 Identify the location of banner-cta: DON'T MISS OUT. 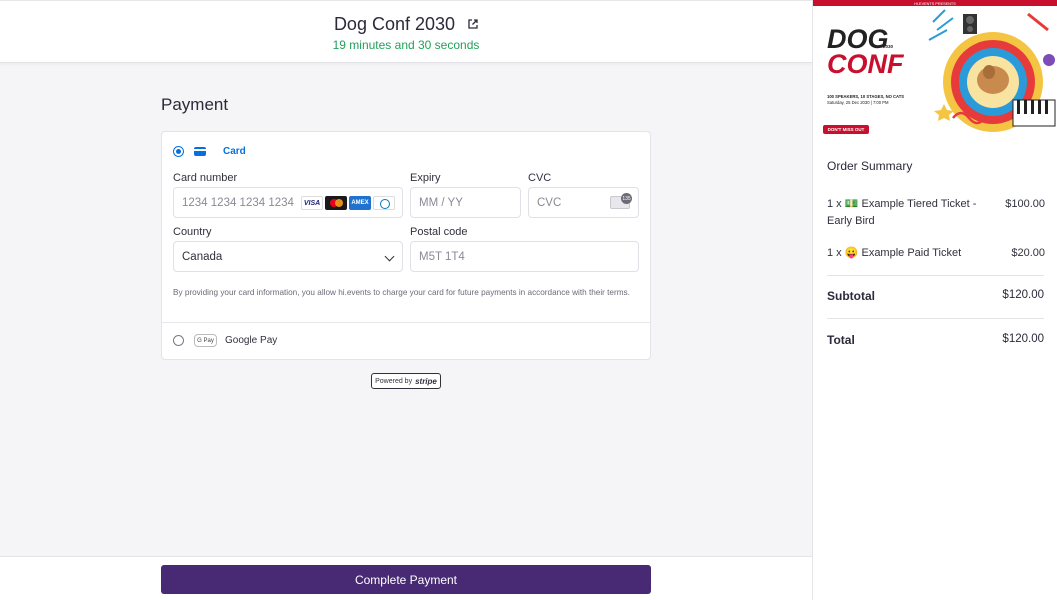
(846, 129).